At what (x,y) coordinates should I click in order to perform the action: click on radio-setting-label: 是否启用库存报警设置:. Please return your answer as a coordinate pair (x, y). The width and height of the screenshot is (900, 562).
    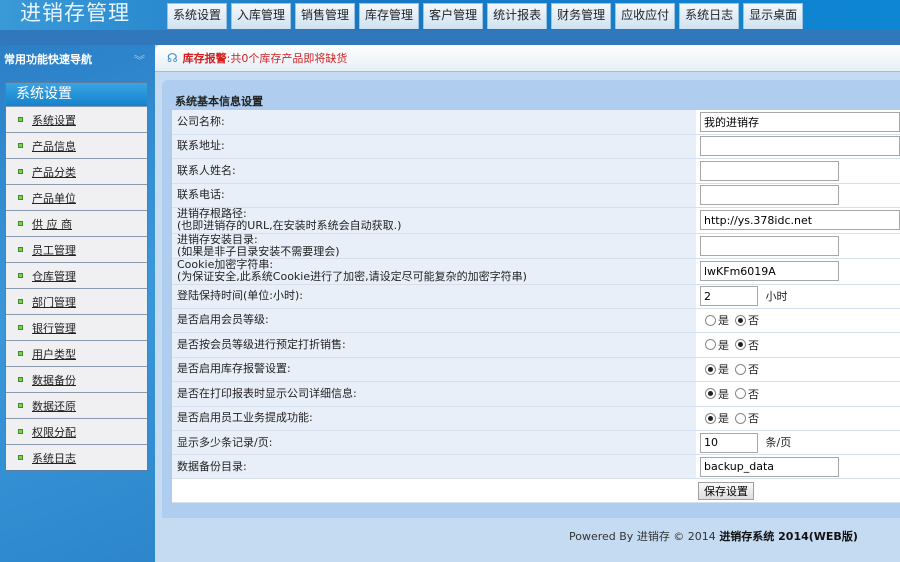
    Looking at the image, I should click on (434, 369).